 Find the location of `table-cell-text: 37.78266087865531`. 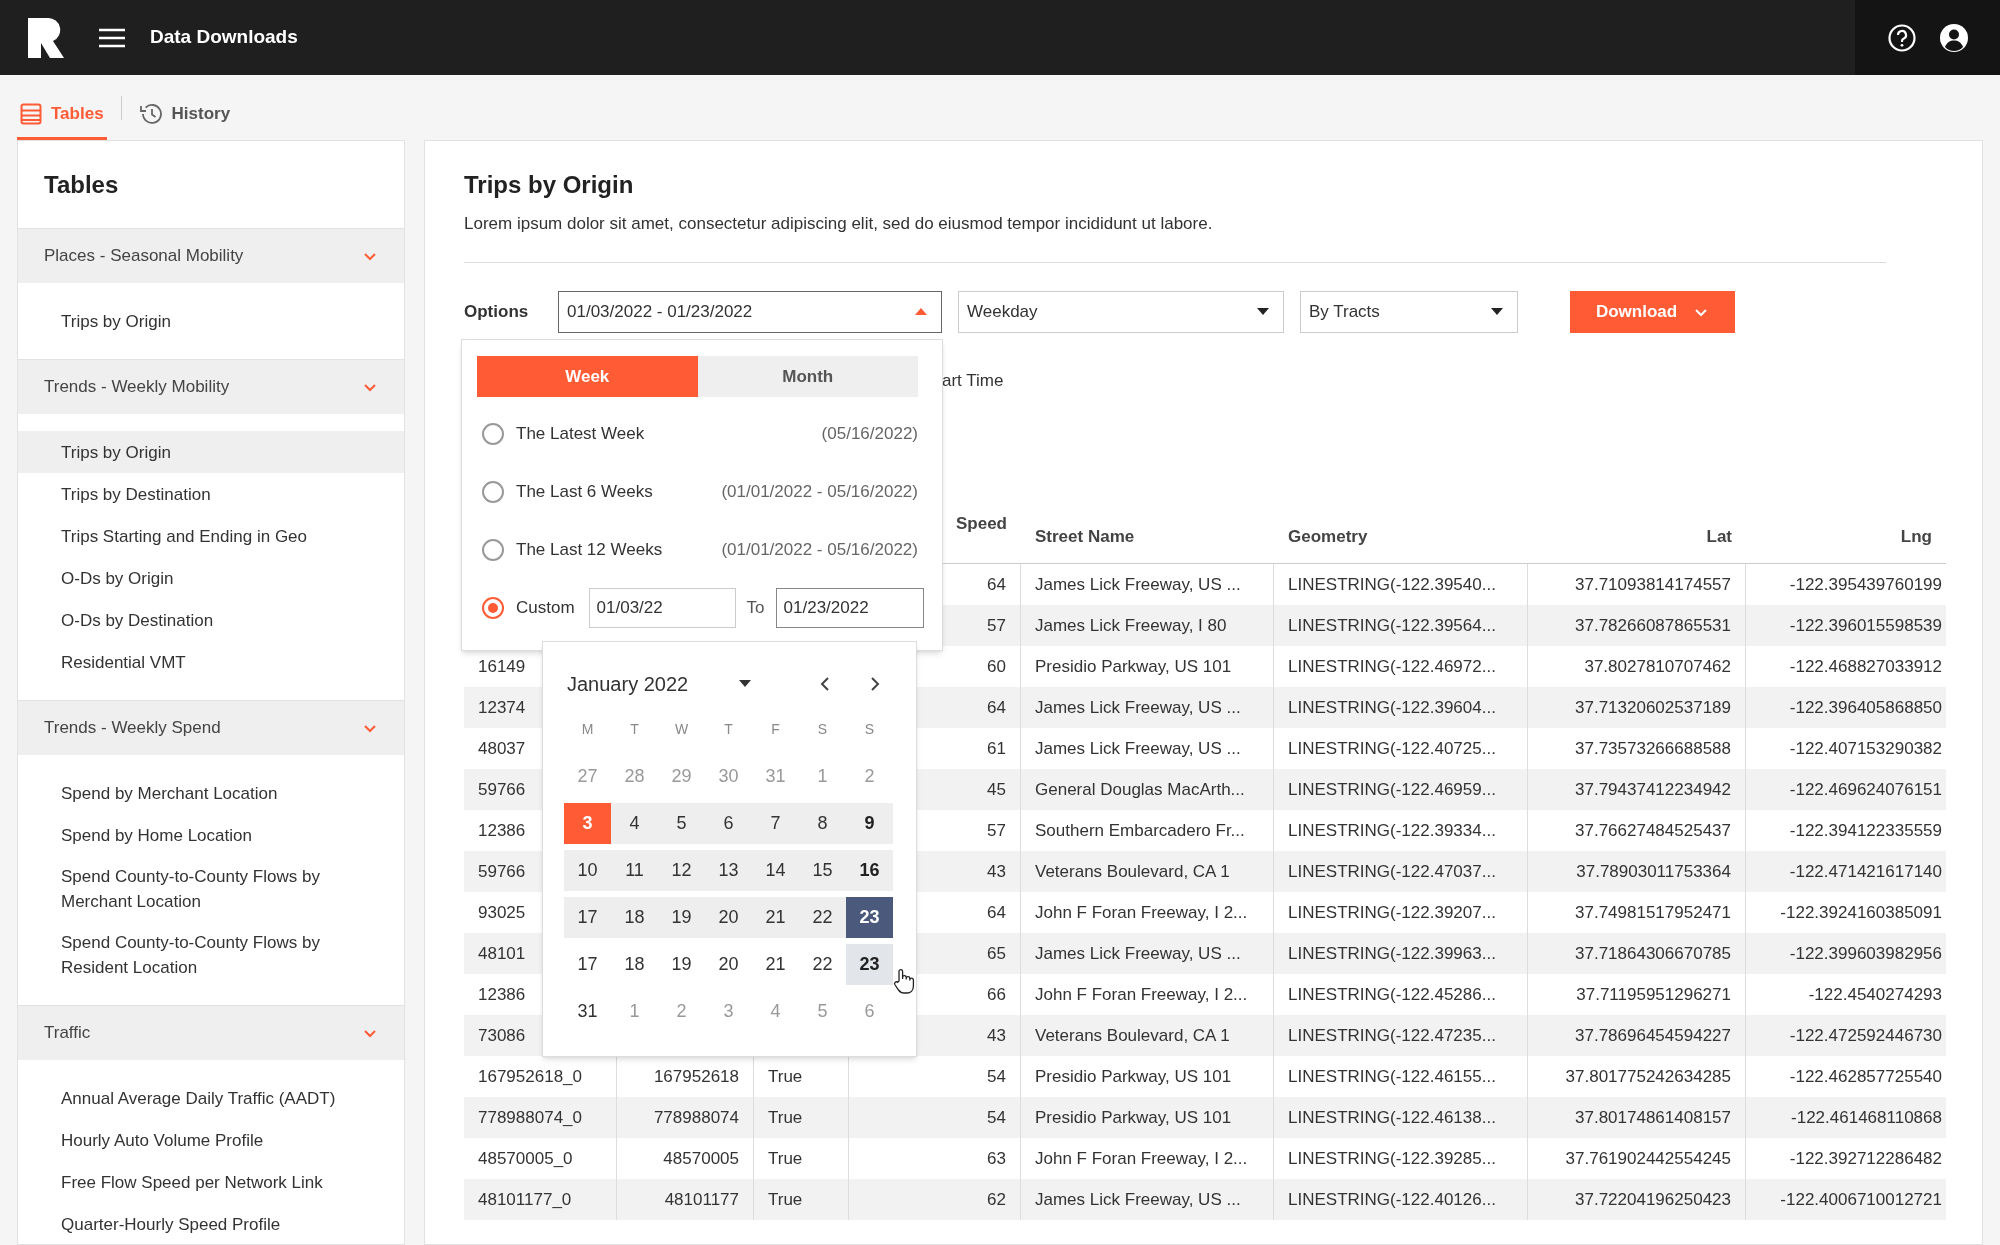

table-cell-text: 37.78266087865531 is located at coordinates (1653, 625).